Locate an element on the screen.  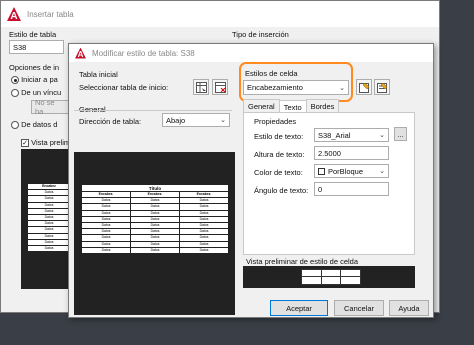
text-color-value: PorBloque is located at coordinates (346, 171).